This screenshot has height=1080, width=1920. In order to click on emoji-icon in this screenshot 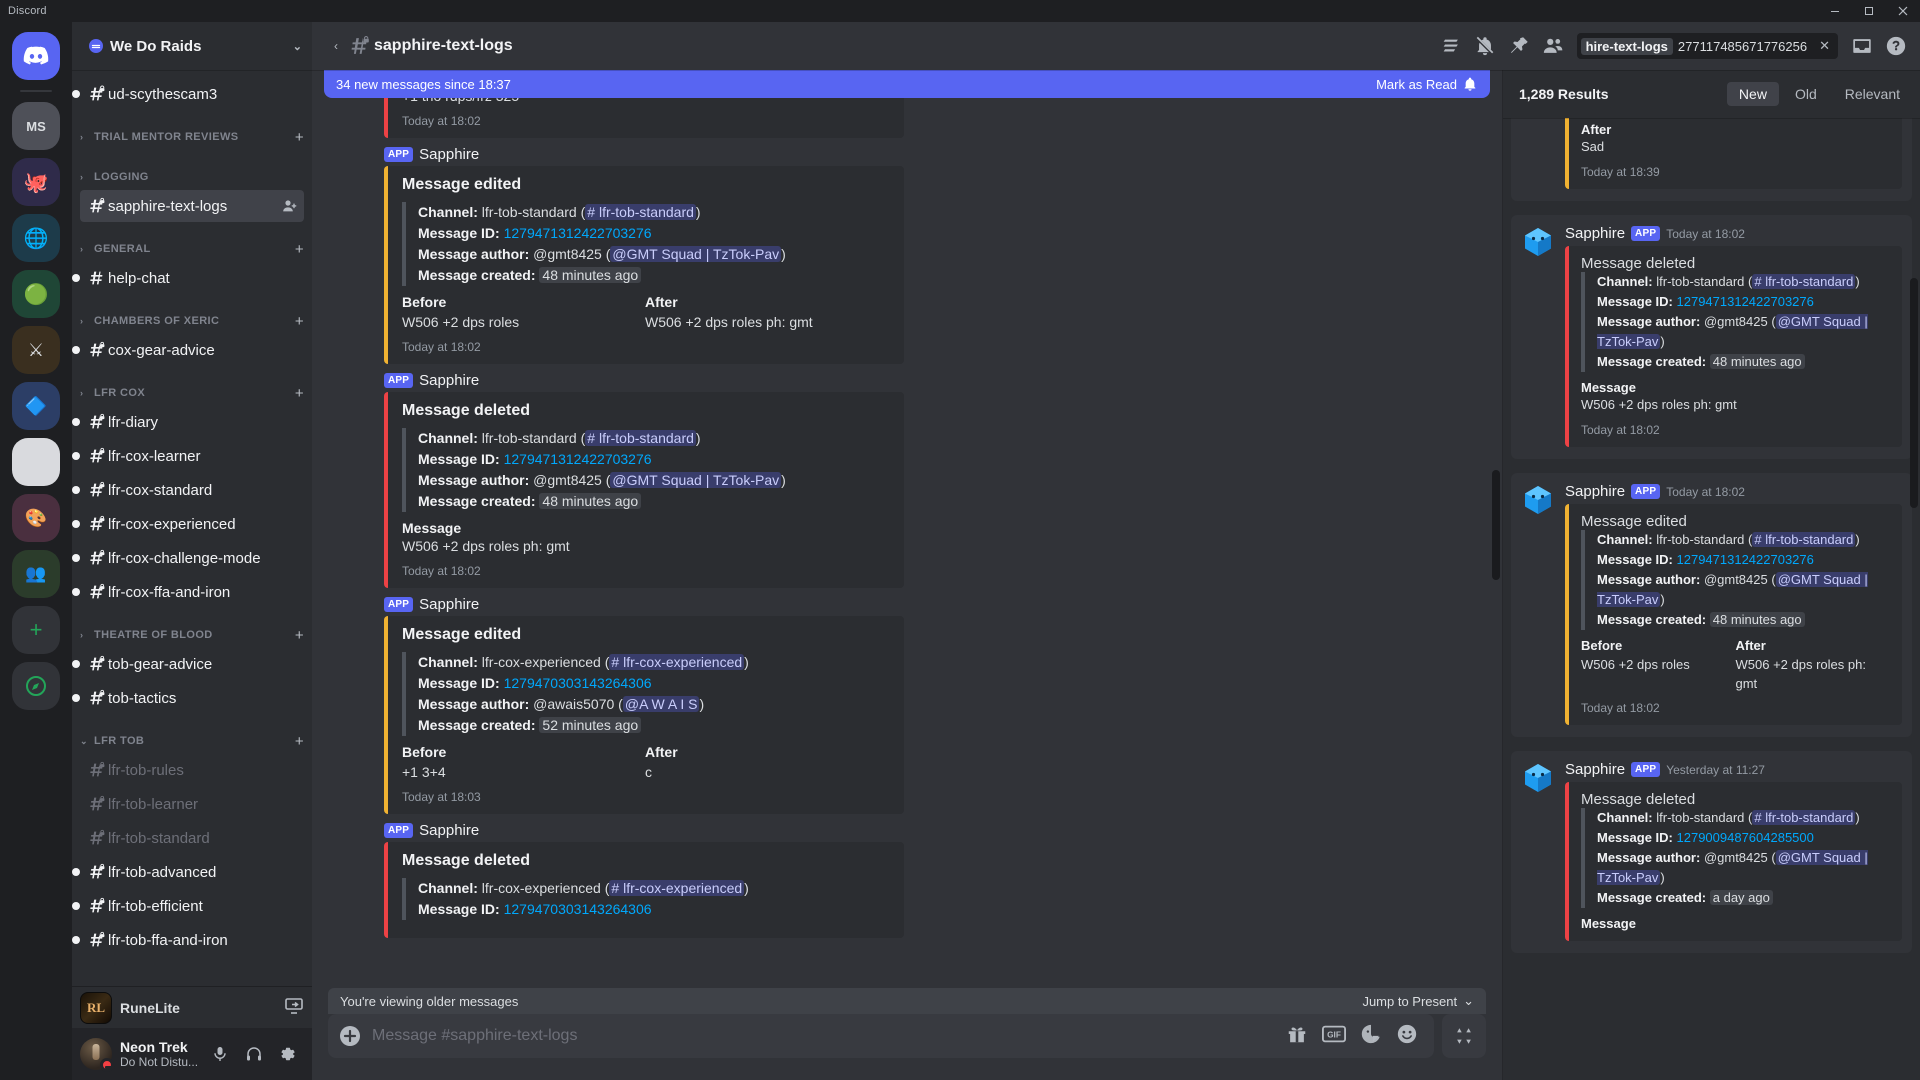, I will do `click(1407, 1036)`.